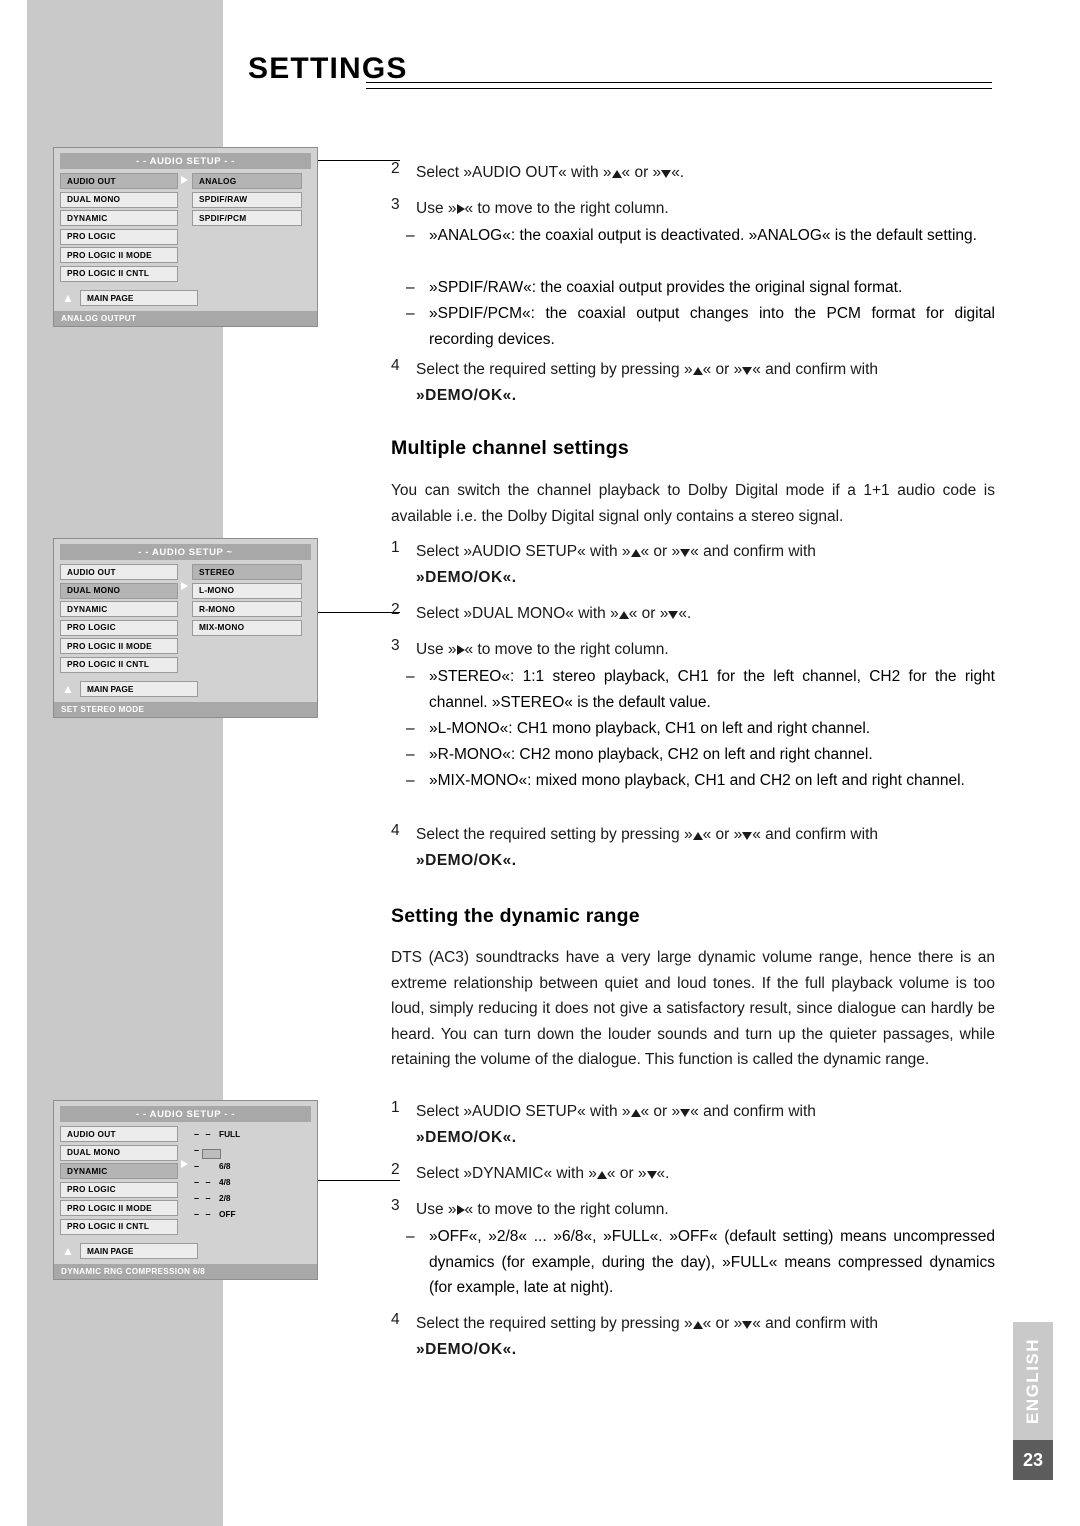 This screenshot has height=1526, width=1080. What do you see at coordinates (395, 1107) in the screenshot?
I see `step-number-1c: 1` at bounding box center [395, 1107].